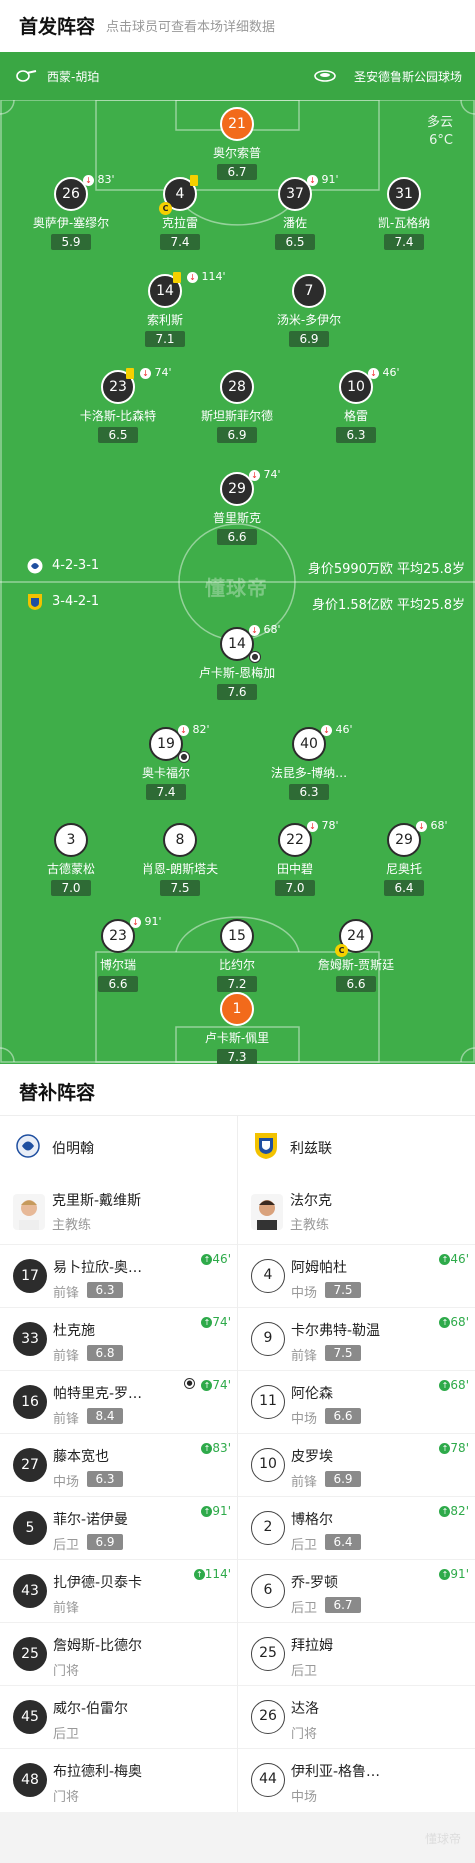 The height and width of the screenshot is (1863, 475). I want to click on away-sub-row: 10 皮罗埃 前锋 6.9 ↑ 78', so click(356, 1464).